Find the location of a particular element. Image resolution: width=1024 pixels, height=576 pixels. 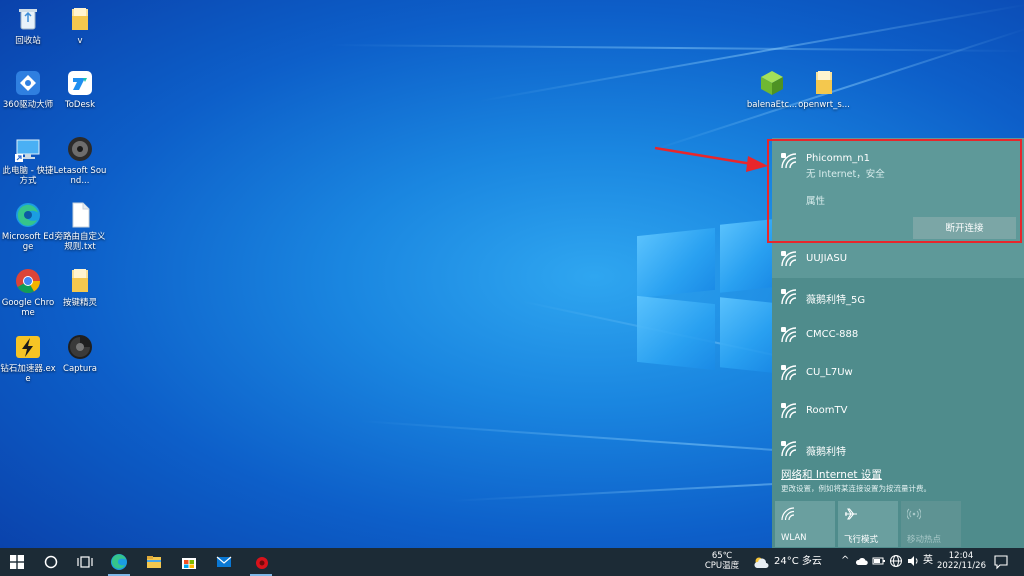

desktop-icon-label: 此电脑 - 快捷方式 is located at coordinates (28, 176).